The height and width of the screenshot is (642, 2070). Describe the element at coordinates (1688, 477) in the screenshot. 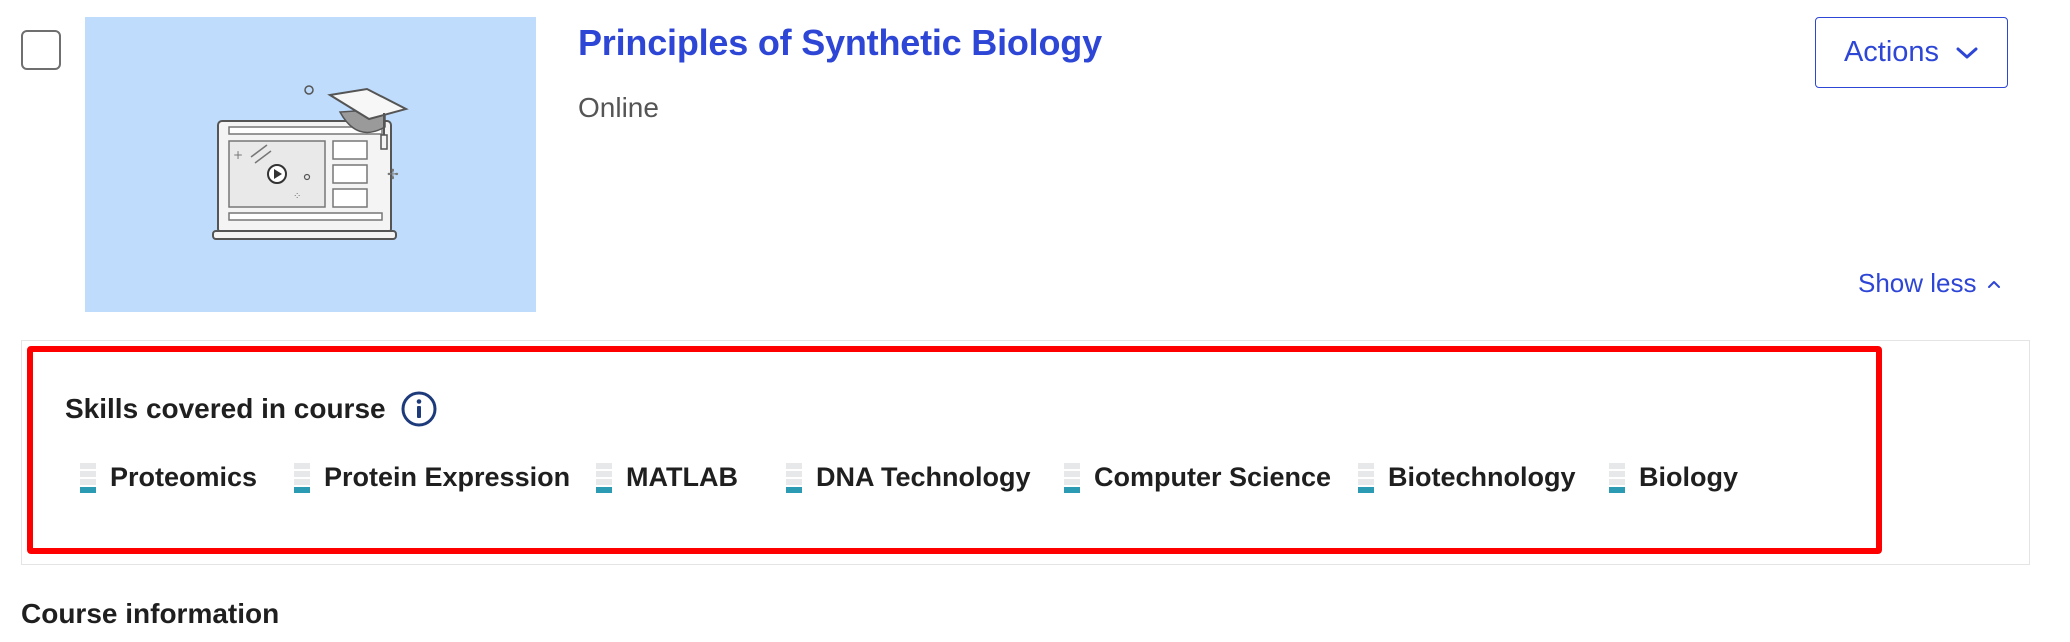

I see `skill-label: Biology` at that location.